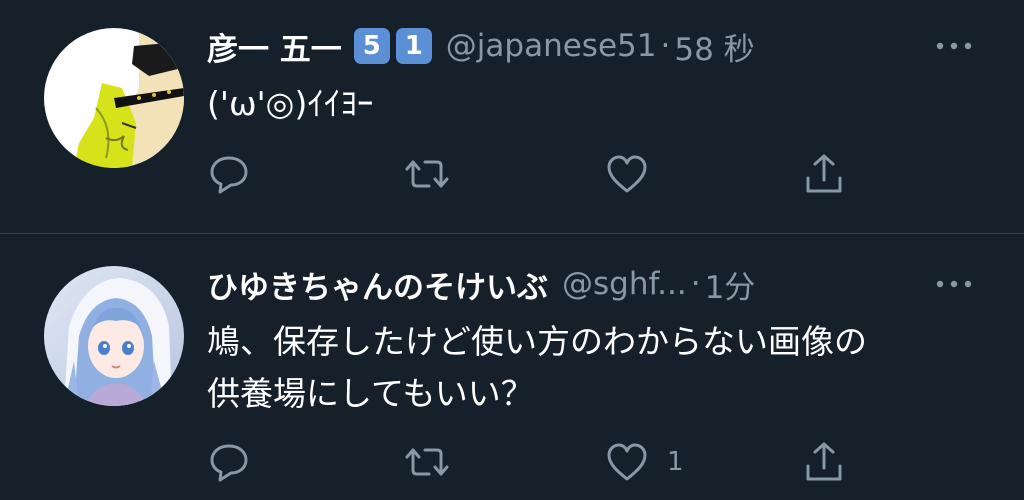 The height and width of the screenshot is (500, 1024). I want to click on tweet-text: ('ω'◎)ｲｲﾖｰ, so click(290, 103).